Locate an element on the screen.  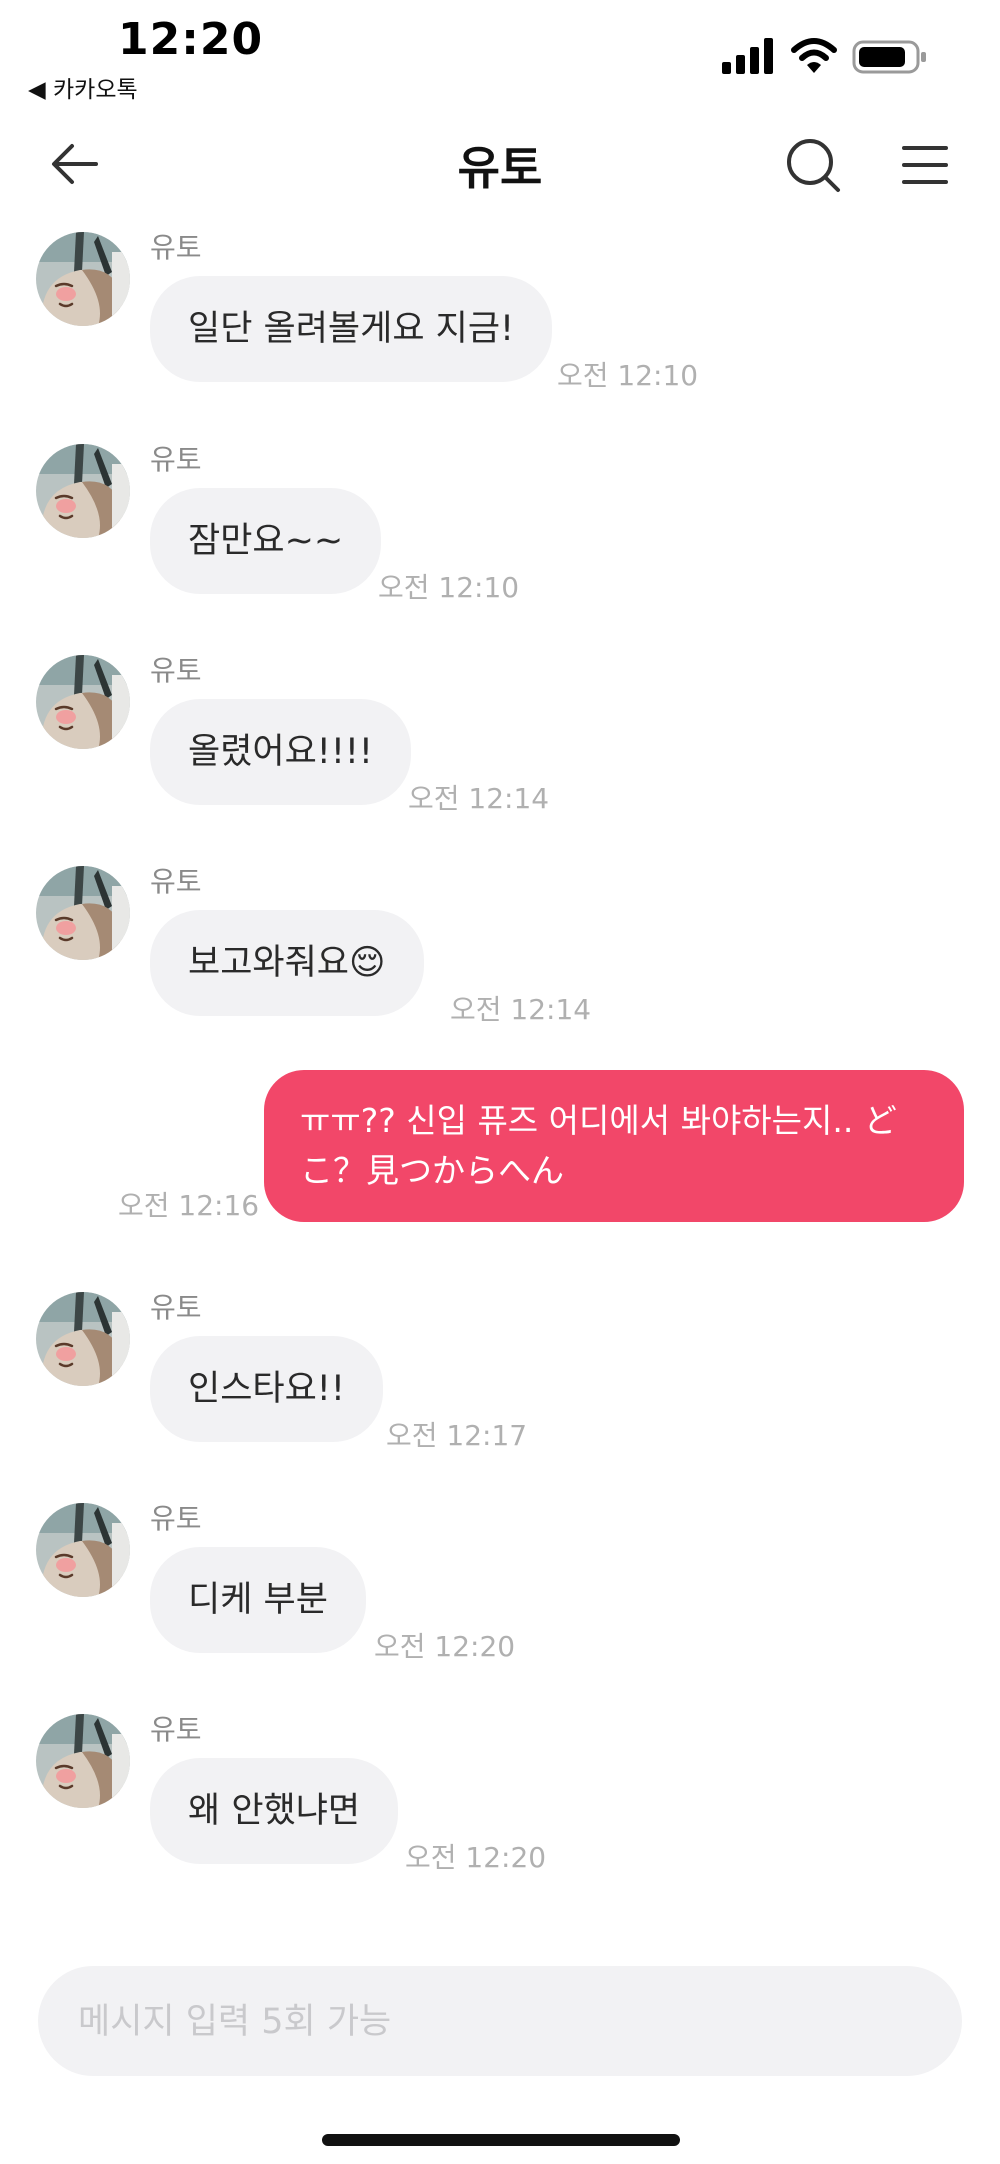
message-composer is located at coordinates (500, 2022).